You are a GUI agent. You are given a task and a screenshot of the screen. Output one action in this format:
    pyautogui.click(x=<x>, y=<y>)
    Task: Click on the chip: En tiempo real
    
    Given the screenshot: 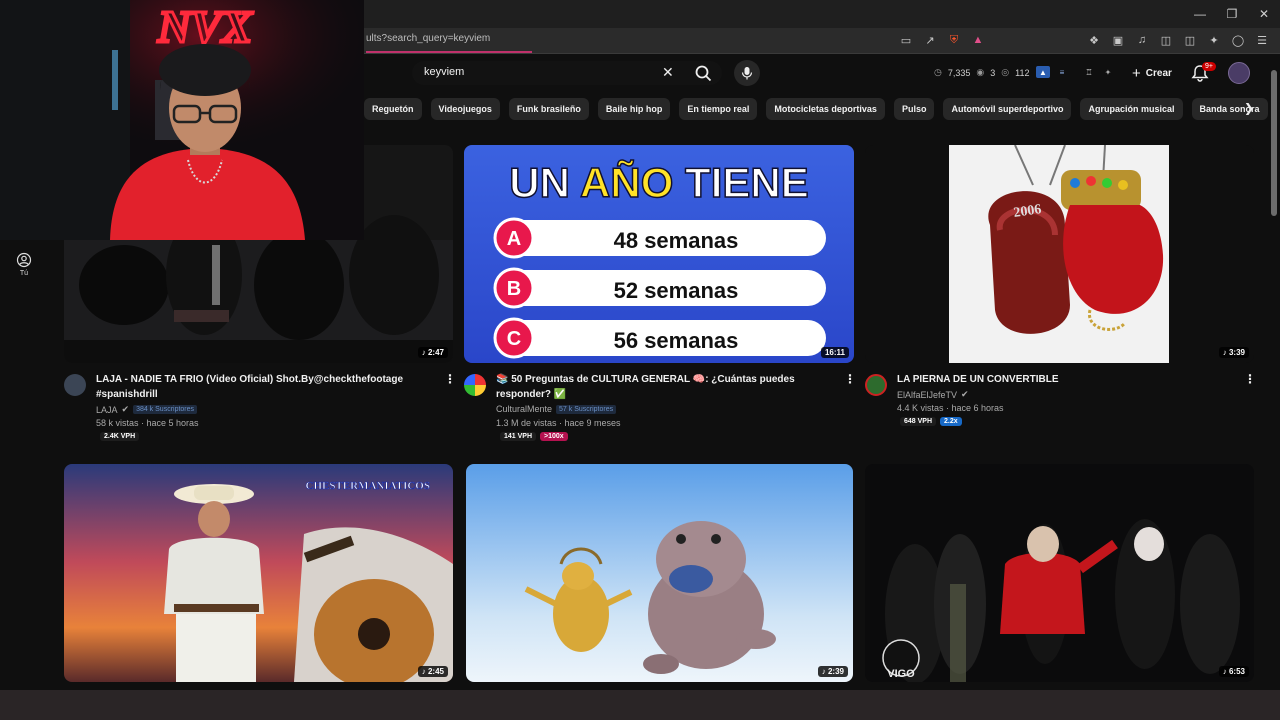 What is the action you would take?
    pyautogui.click(x=718, y=109)
    